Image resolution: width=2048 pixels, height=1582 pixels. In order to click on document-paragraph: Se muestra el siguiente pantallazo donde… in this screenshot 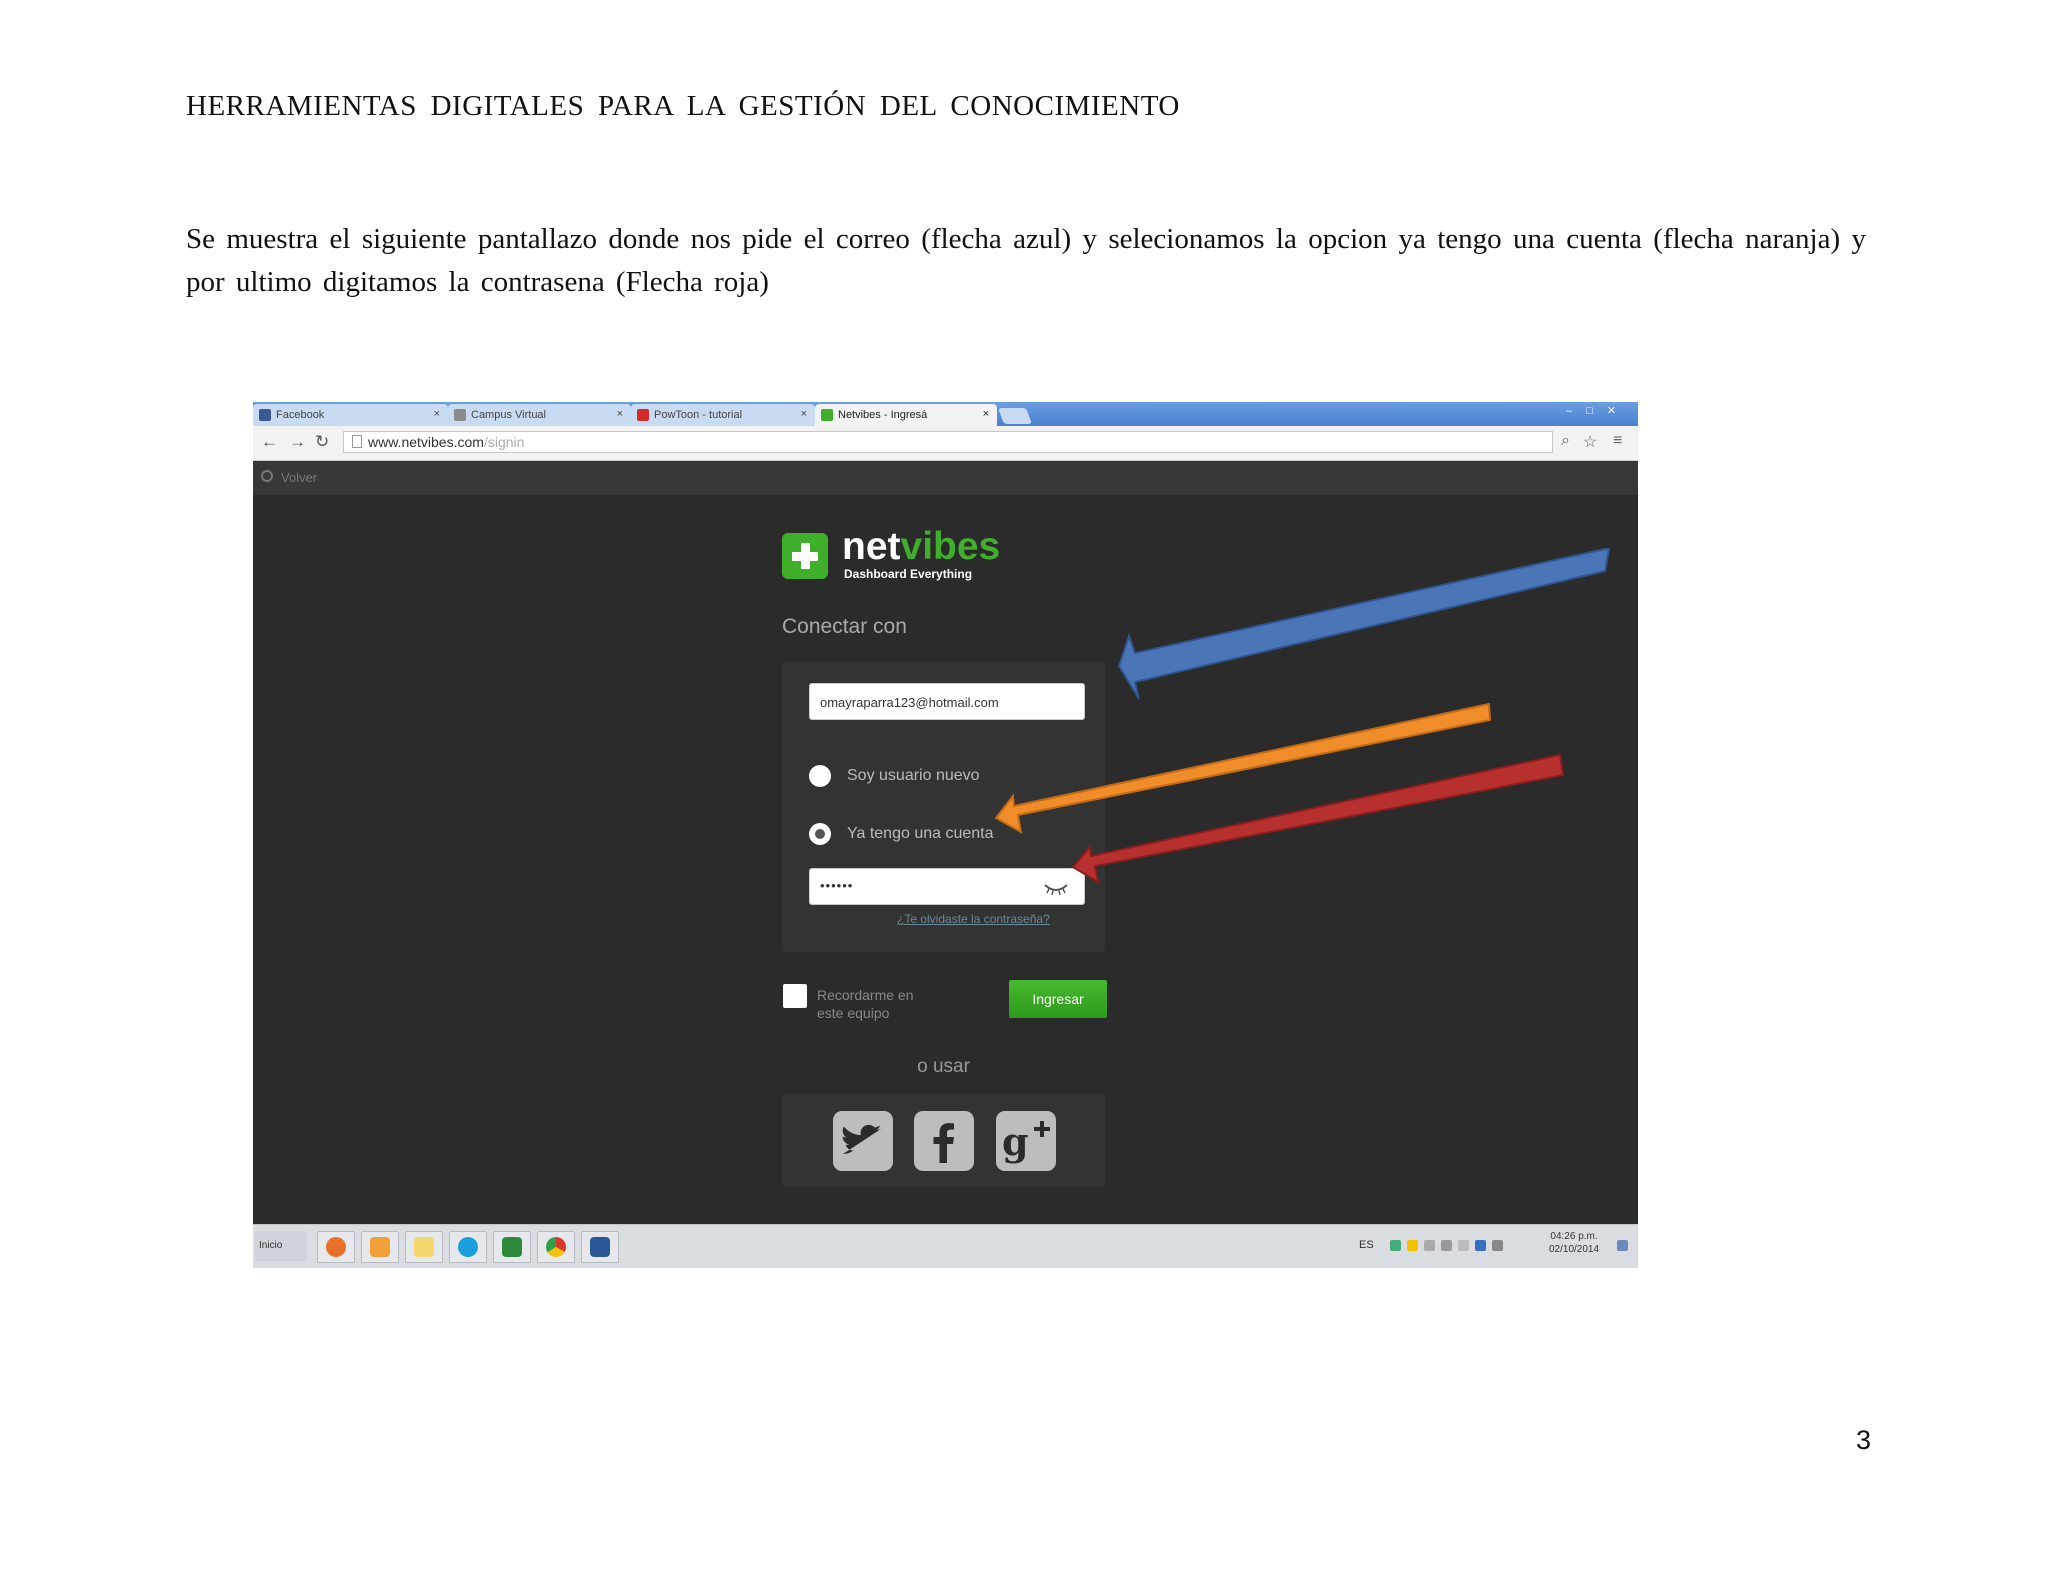, I will do `click(1026, 260)`.